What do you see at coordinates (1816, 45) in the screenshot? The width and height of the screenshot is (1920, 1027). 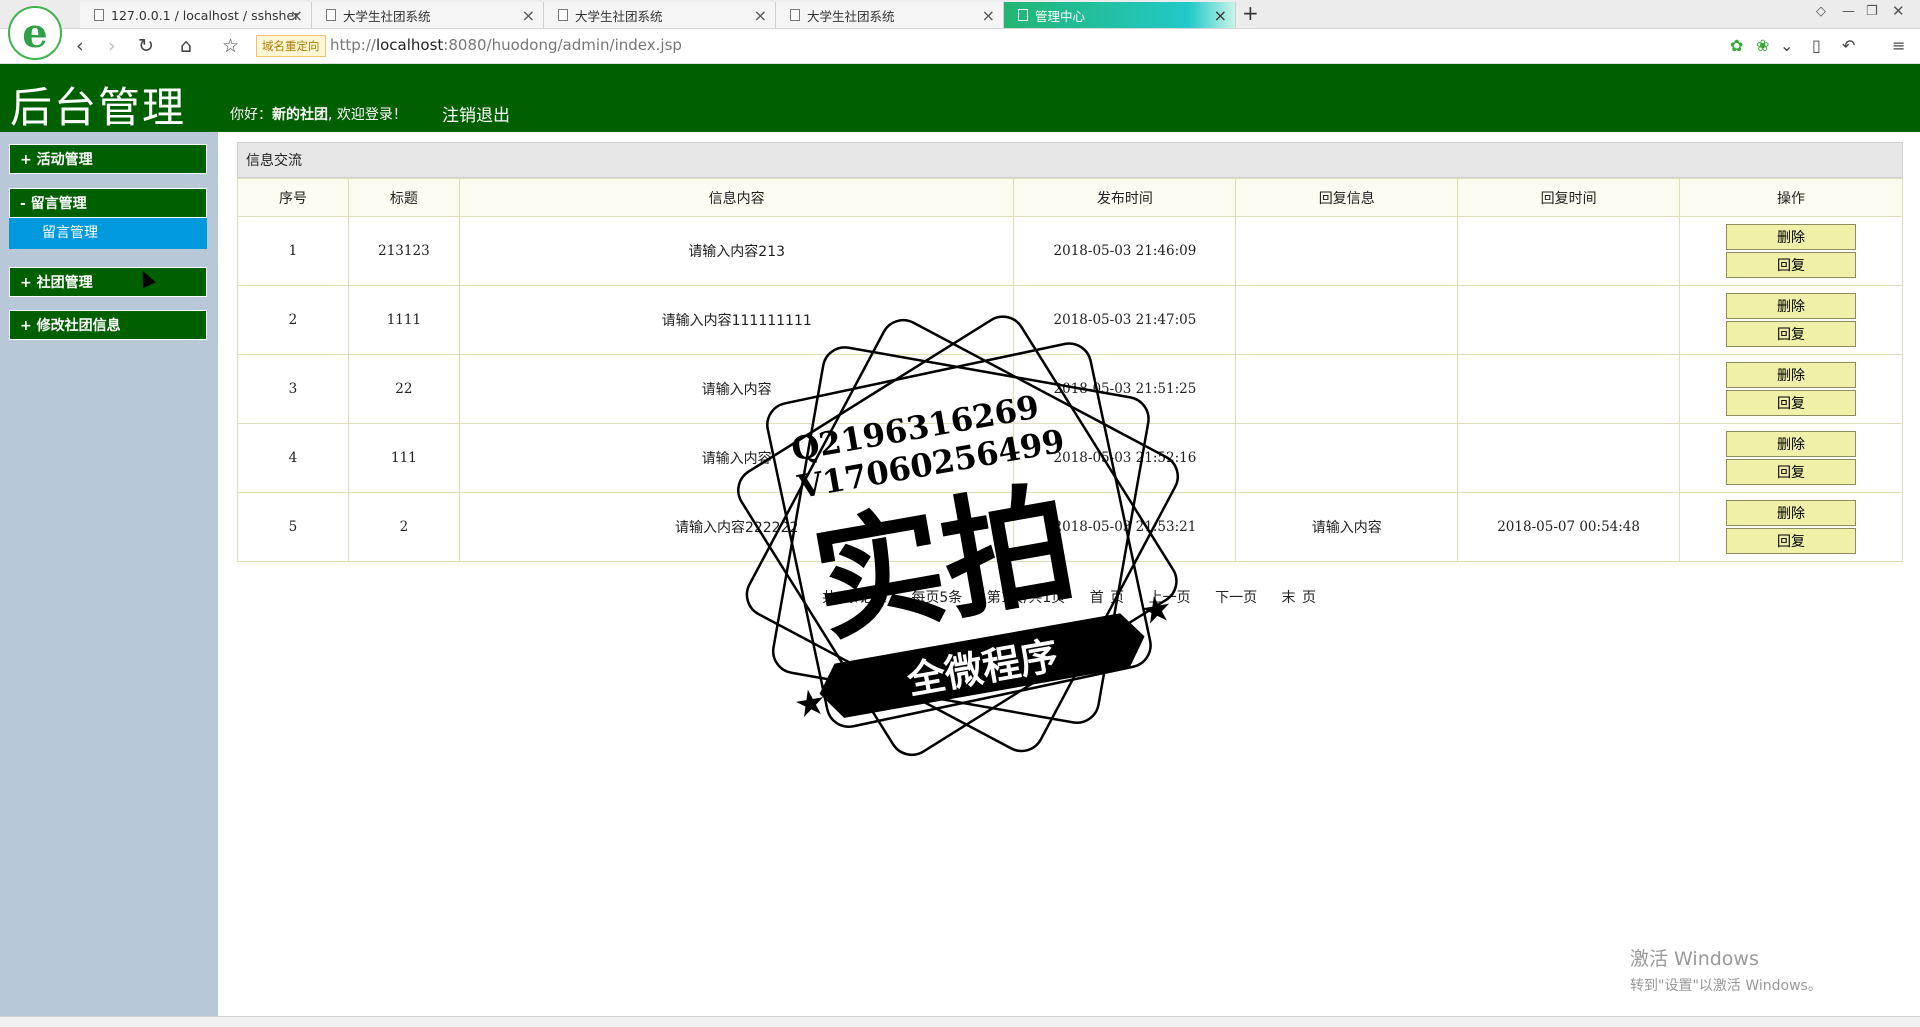 I see `bookmark-icon: ▯` at bounding box center [1816, 45].